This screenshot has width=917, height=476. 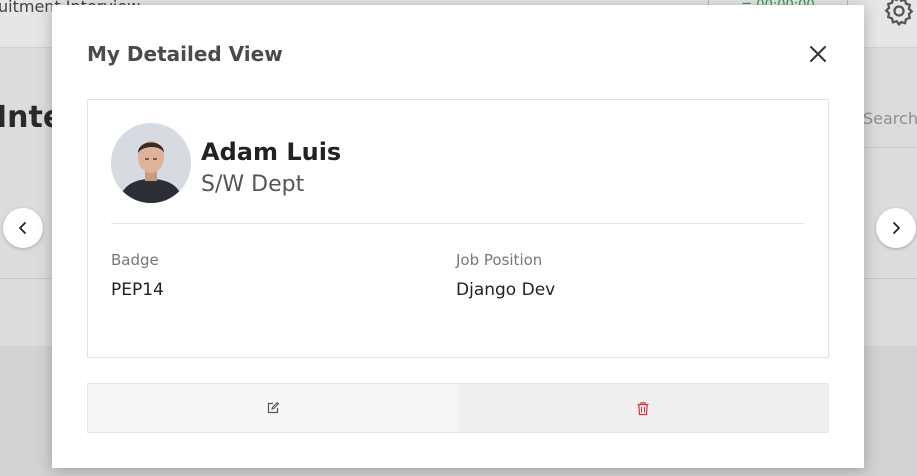 I want to click on avatar-photo, so click(x=151, y=163).